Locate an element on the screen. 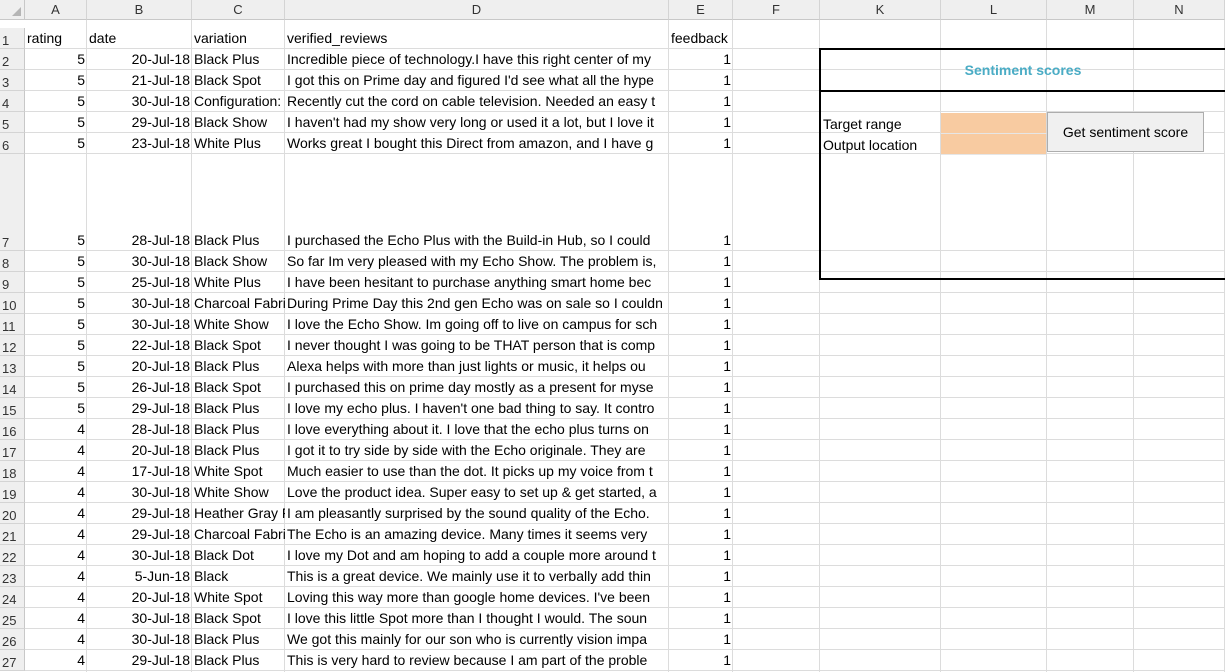 Image resolution: width=1225 pixels, height=672 pixels. output-location-input is located at coordinates (994, 144).